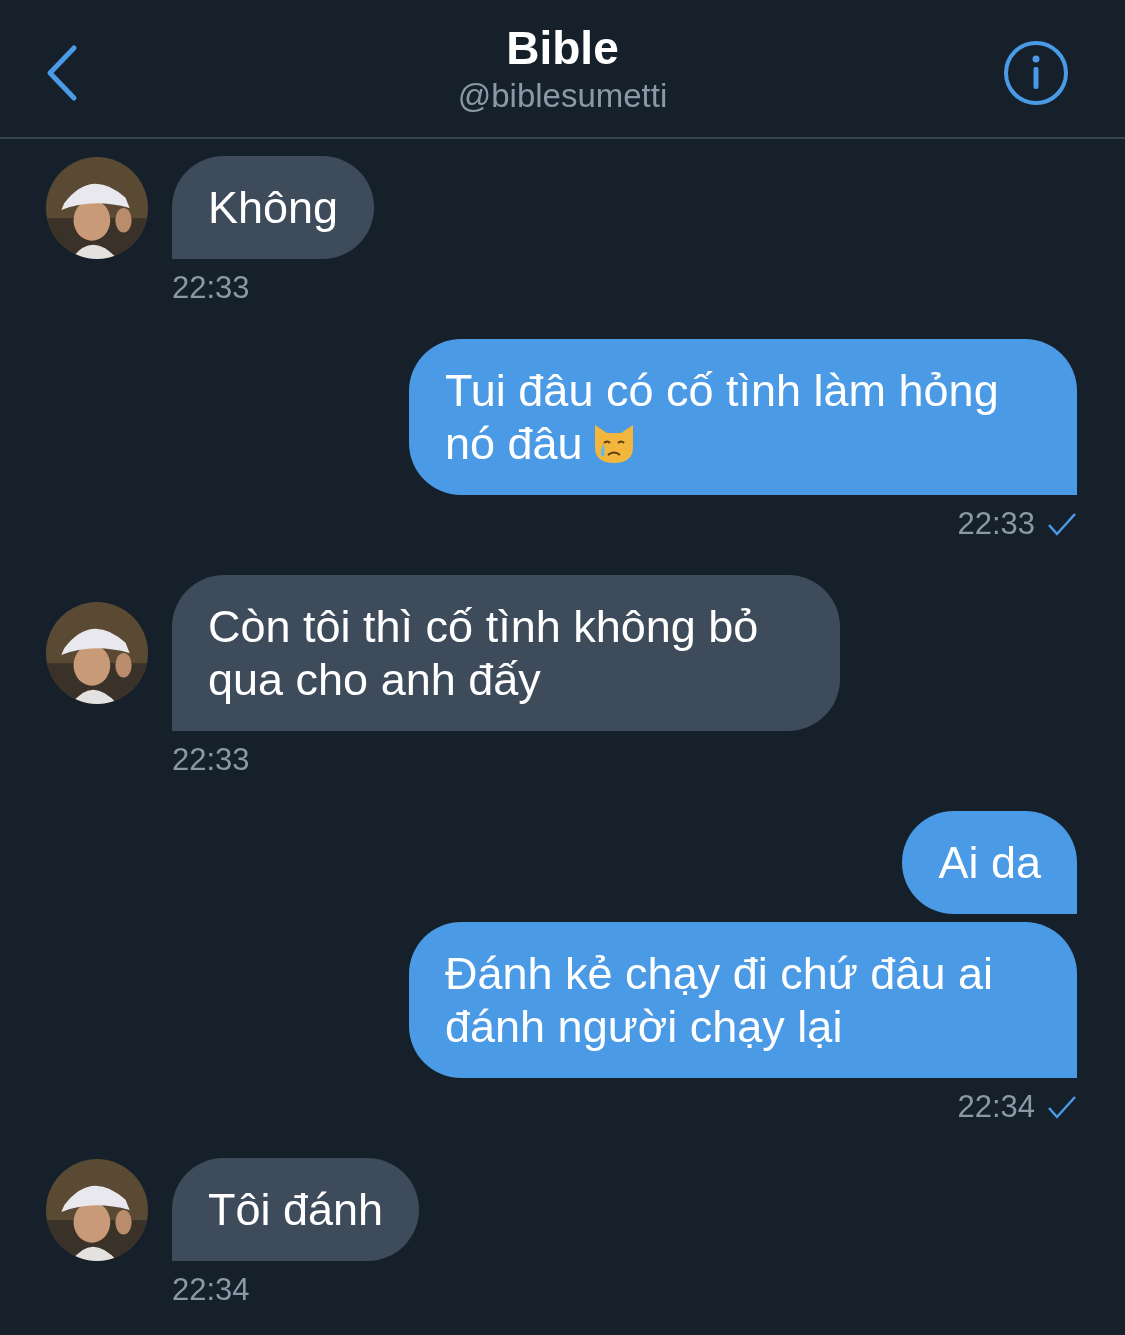  Describe the element at coordinates (273, 207) in the screenshot. I see `message-bubble: Không` at that location.